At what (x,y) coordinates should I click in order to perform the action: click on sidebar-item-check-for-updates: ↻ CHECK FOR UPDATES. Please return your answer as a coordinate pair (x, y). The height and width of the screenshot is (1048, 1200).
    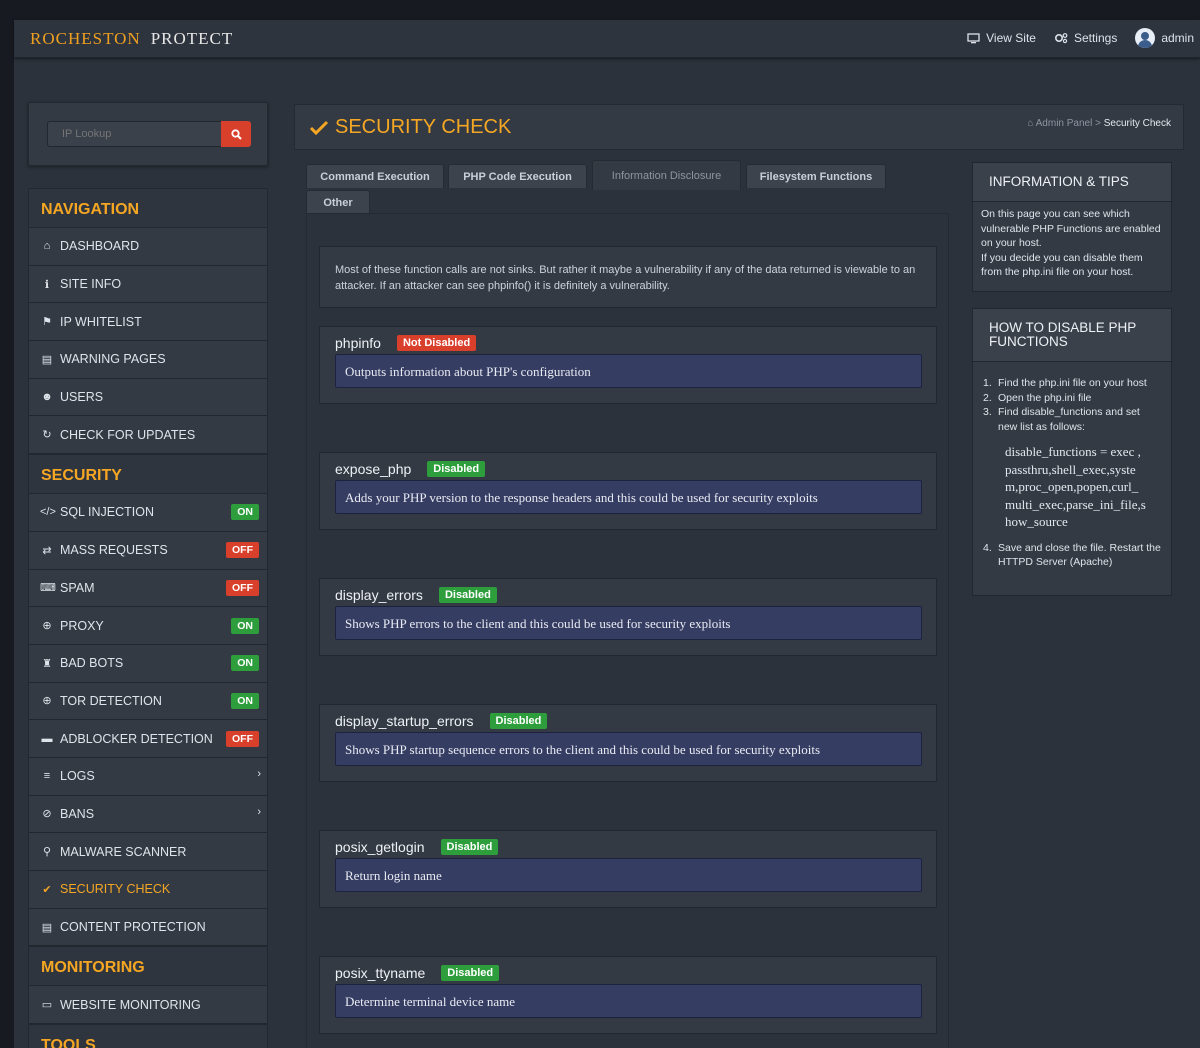
    Looking at the image, I should click on (148, 435).